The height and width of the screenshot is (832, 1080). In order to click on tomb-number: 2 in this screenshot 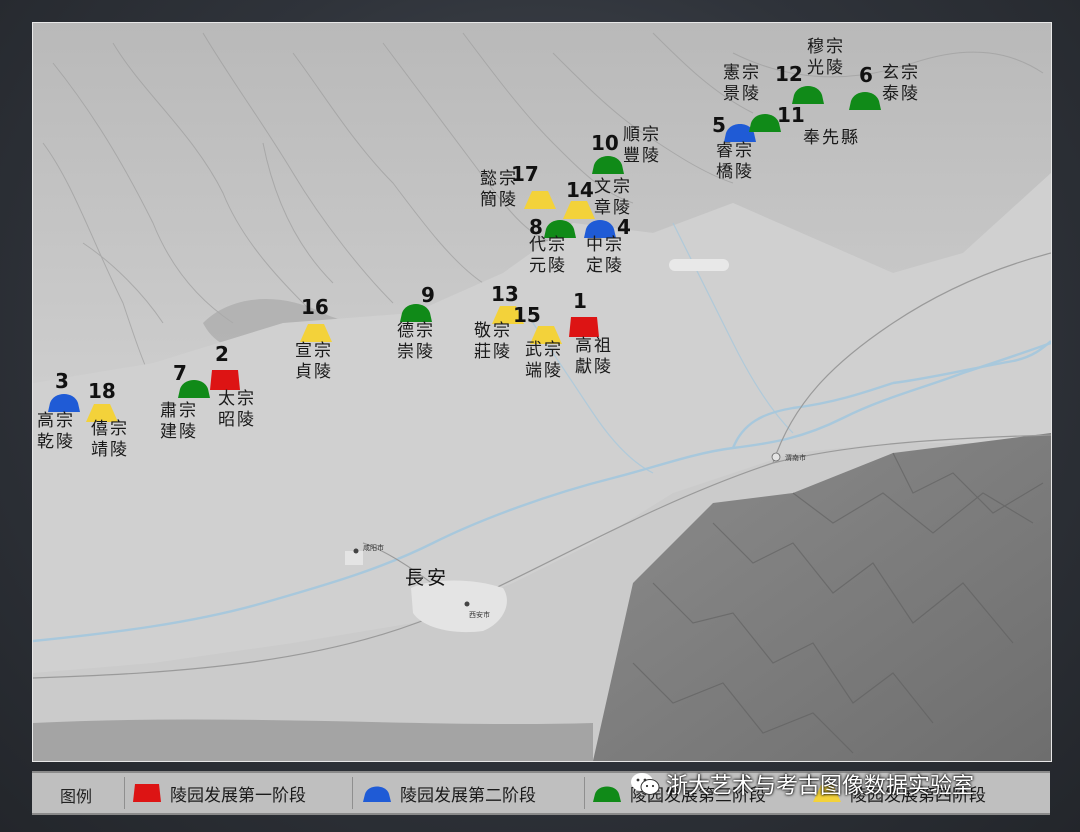, I will do `click(222, 354)`.